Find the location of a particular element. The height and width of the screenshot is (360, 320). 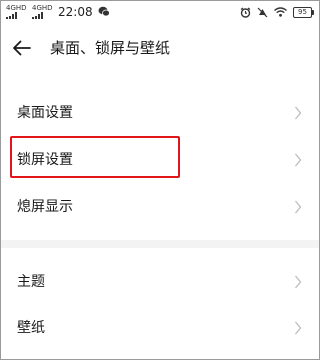

settings-item-wallpaper: 壁纸 is located at coordinates (160, 328).